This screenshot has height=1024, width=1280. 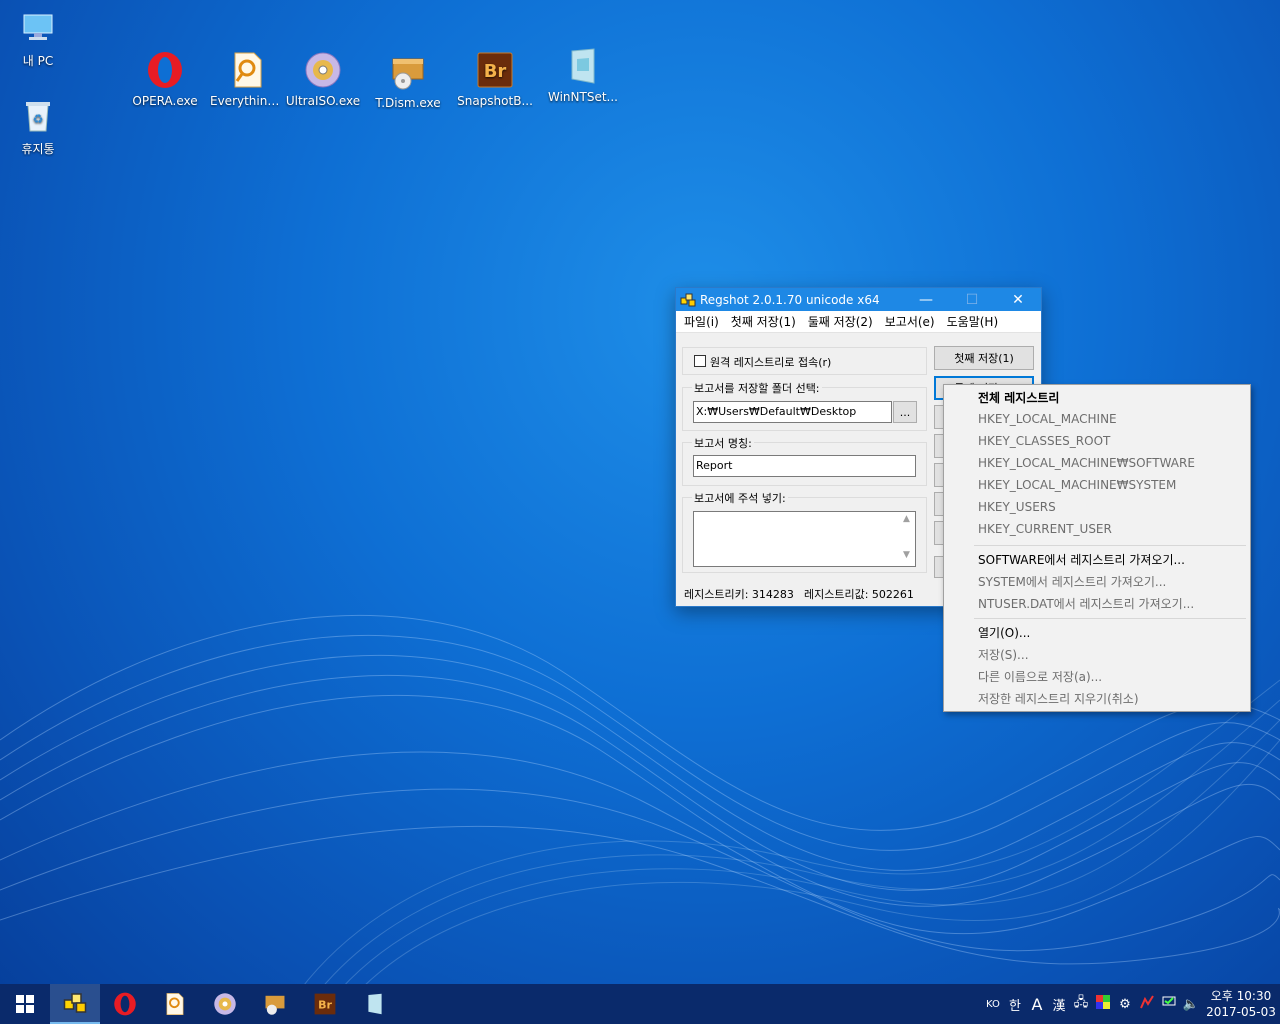 I want to click on regshot-icon, so click(x=75, y=1003).